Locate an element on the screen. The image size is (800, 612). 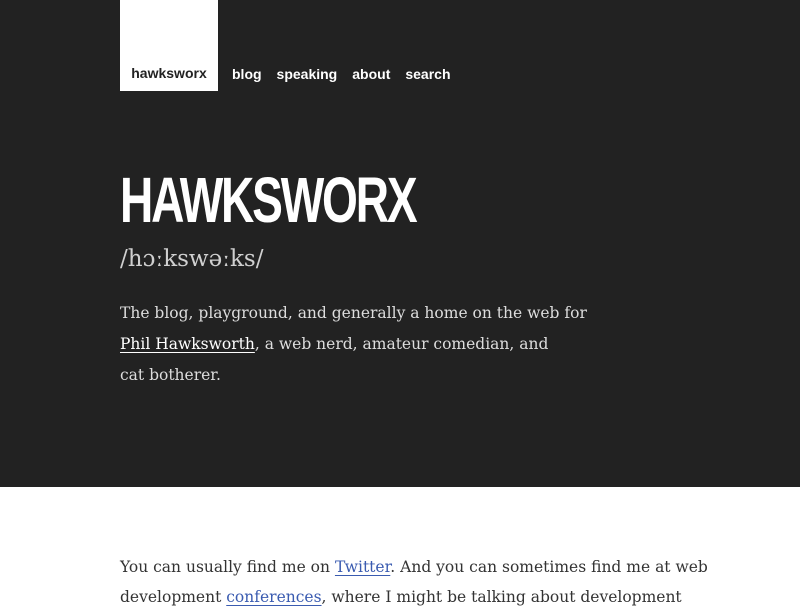
pronunciation: /hɔːkswəːks/ is located at coordinates (192, 259).